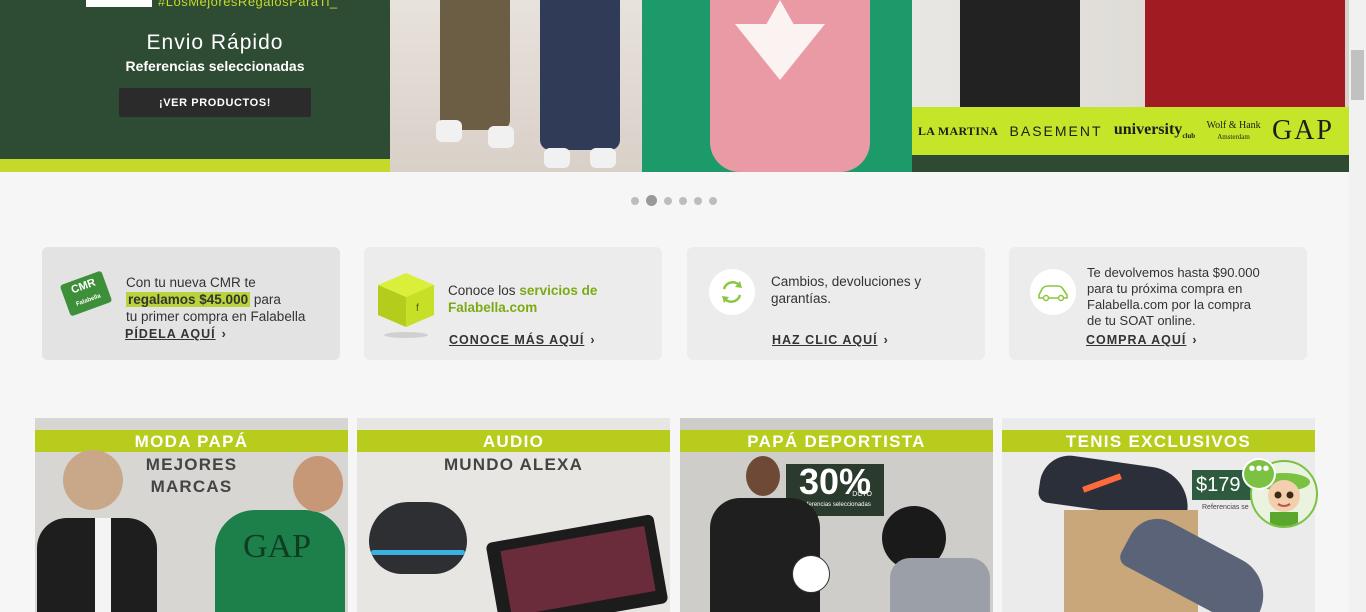 This screenshot has height=612, width=1366. What do you see at coordinates (763, 476) in the screenshot?
I see `athlete-head` at bounding box center [763, 476].